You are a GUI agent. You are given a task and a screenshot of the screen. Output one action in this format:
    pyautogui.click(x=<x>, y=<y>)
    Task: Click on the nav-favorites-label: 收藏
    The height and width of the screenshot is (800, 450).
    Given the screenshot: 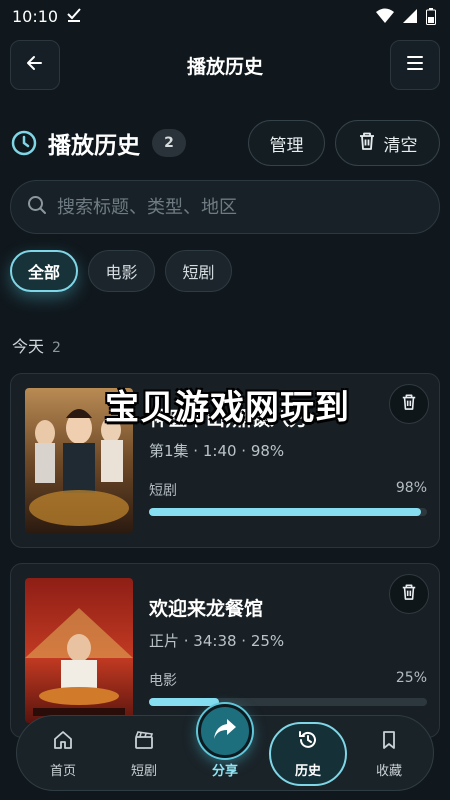 What is the action you would take?
    pyautogui.click(x=388, y=771)
    